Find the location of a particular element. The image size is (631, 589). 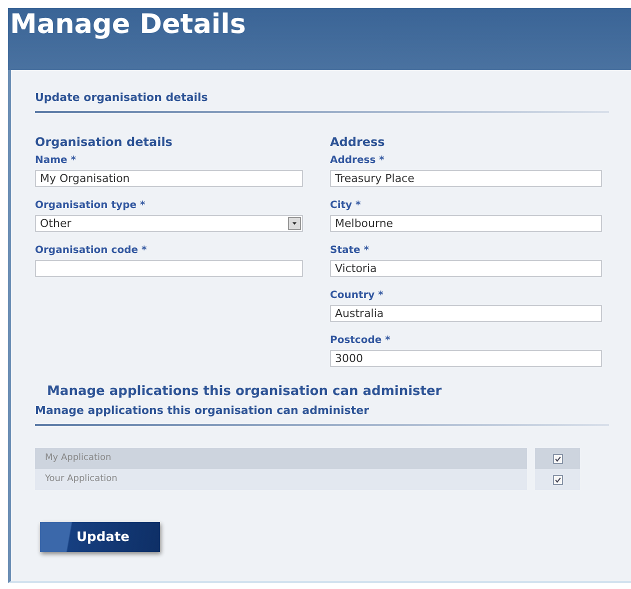

field-label: Name * is located at coordinates (55, 160).